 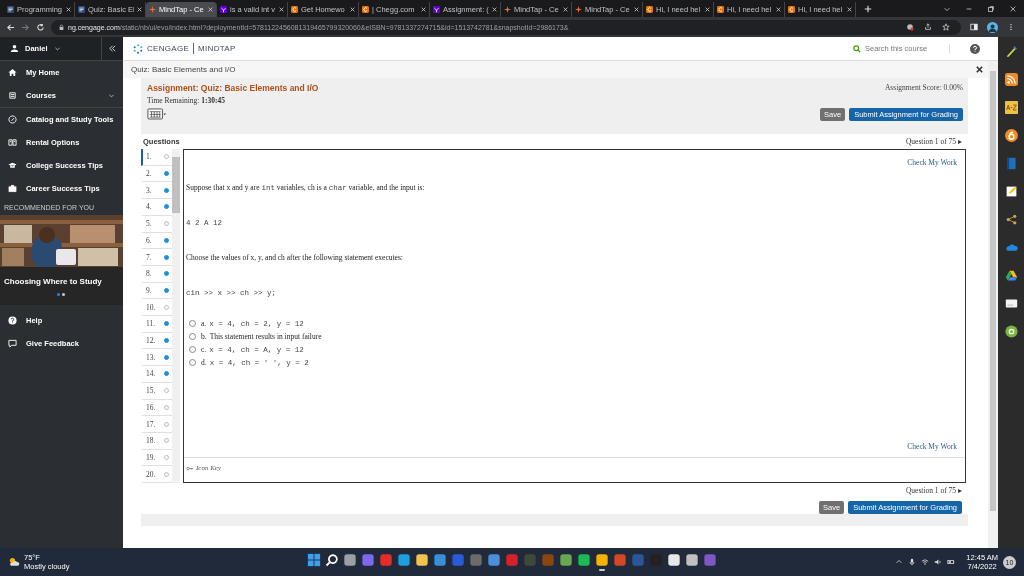 I want to click on drive-icon, so click(x=1011, y=275).